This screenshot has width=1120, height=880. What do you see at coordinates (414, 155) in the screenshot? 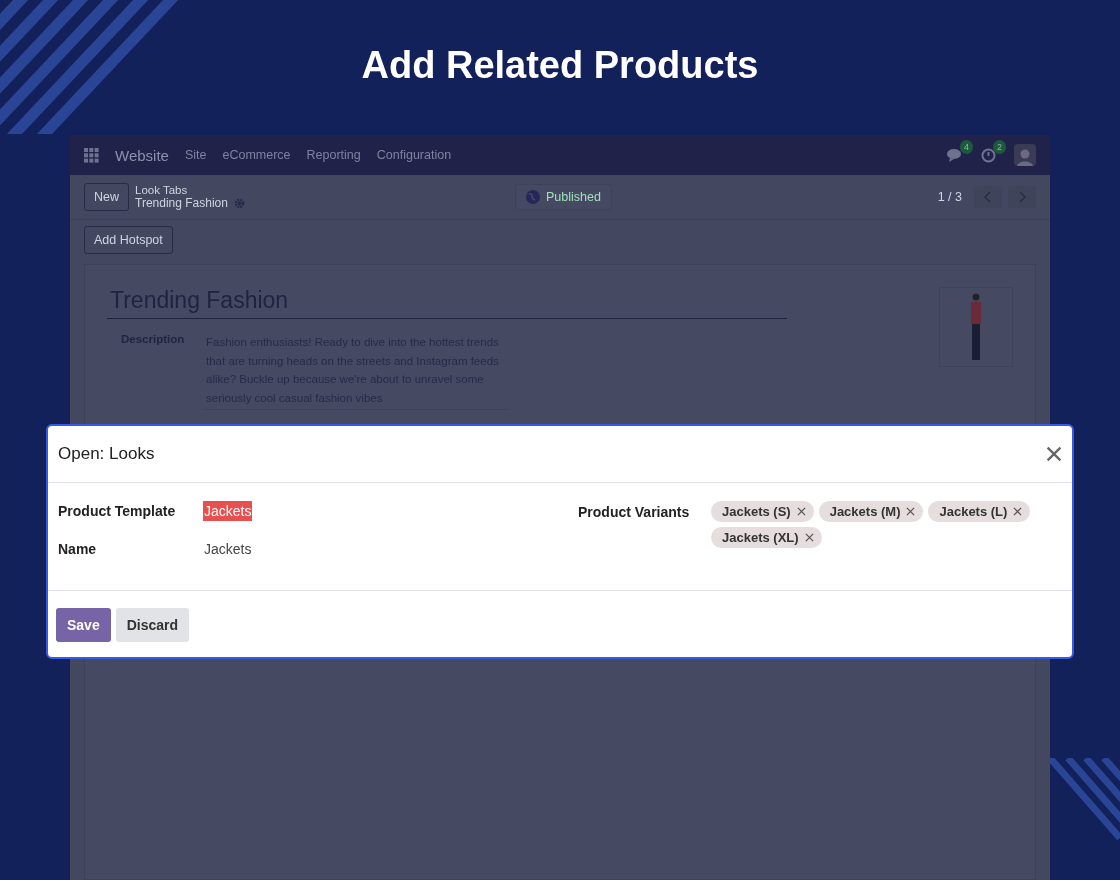
I see `menu-item: Configuration` at bounding box center [414, 155].